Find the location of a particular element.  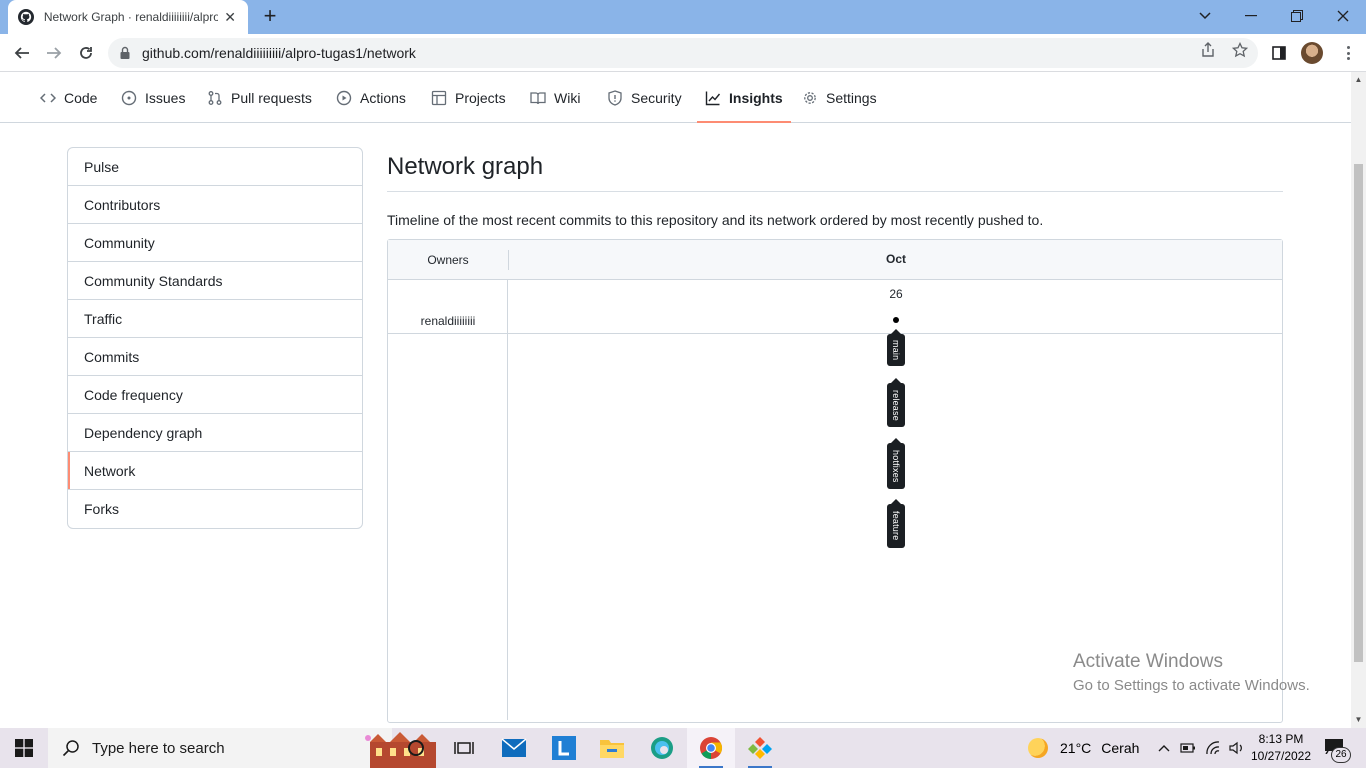

owners-column-header: Owners is located at coordinates (448, 260).